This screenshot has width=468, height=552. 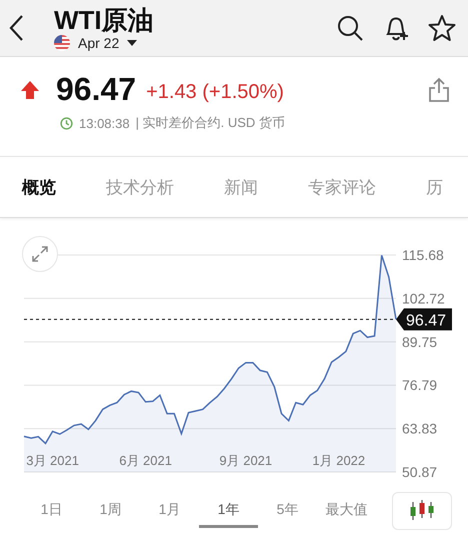 I want to click on candlestick-icon, so click(x=422, y=511).